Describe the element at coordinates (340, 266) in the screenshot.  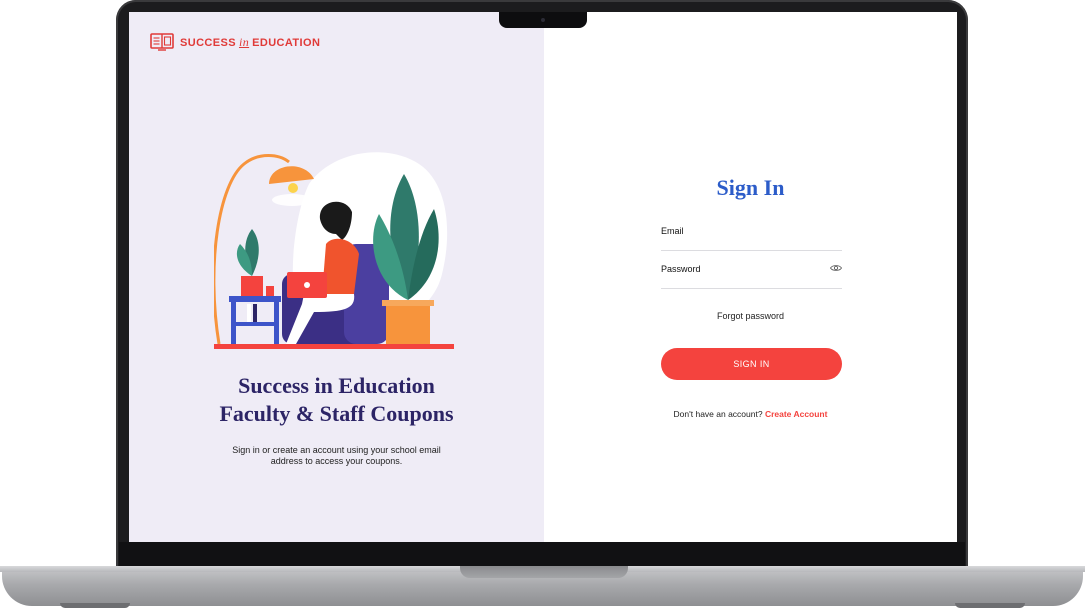
I see `person-torso` at that location.